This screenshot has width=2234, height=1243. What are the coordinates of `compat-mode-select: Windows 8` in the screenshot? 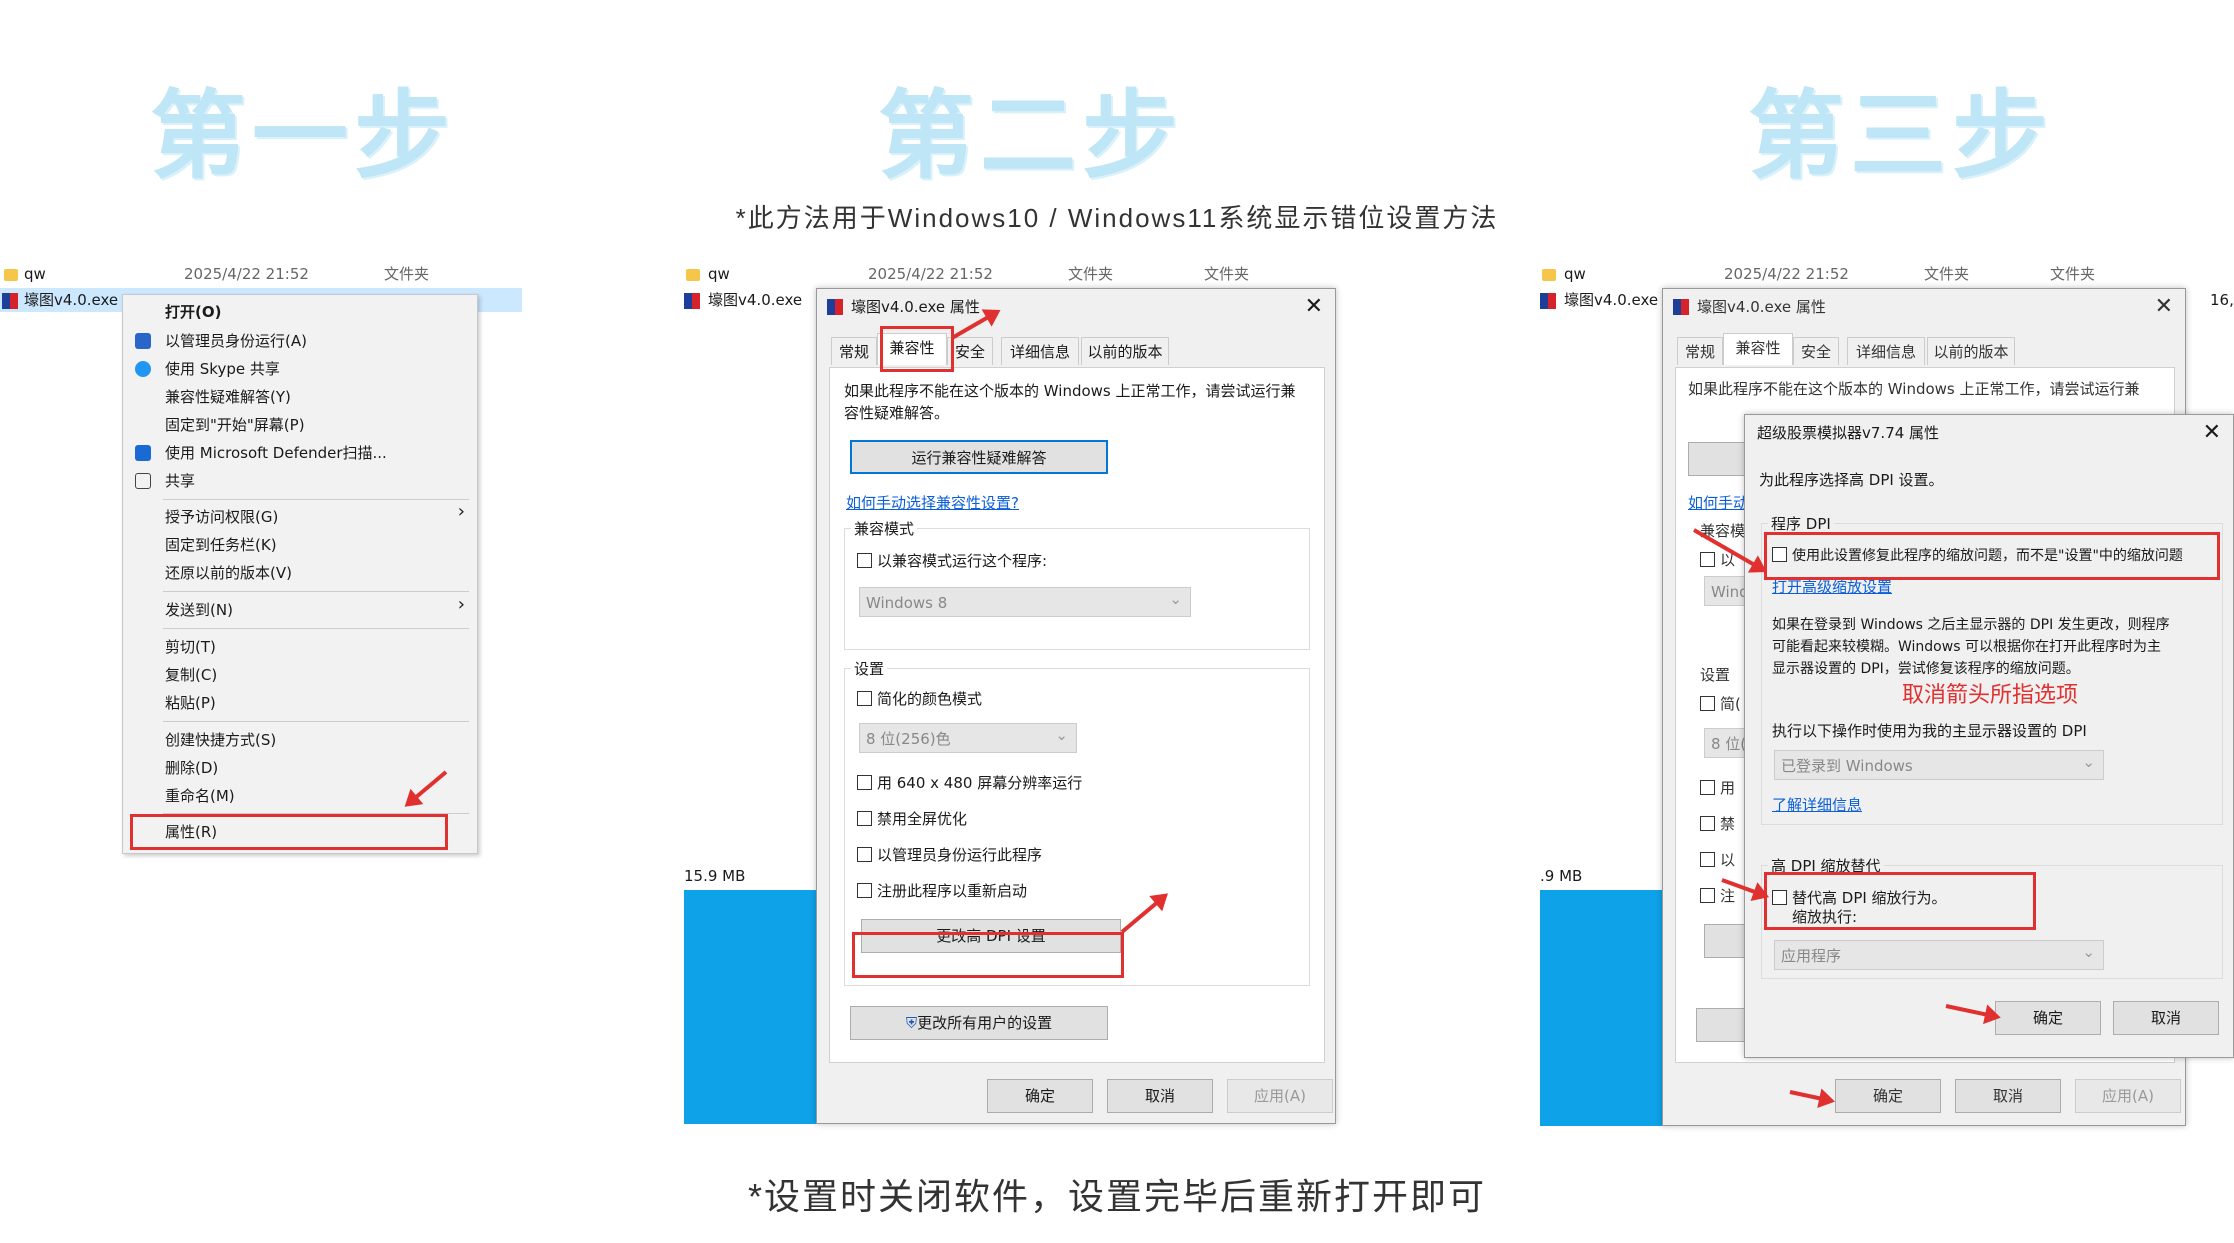 It's located at (1025, 600).